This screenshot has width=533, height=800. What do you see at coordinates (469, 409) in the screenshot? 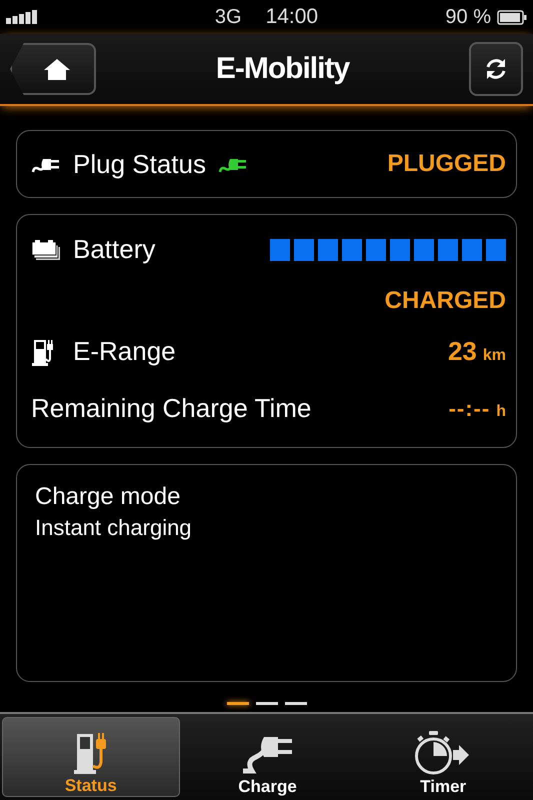
I see `remaining-time-value: --:--` at bounding box center [469, 409].